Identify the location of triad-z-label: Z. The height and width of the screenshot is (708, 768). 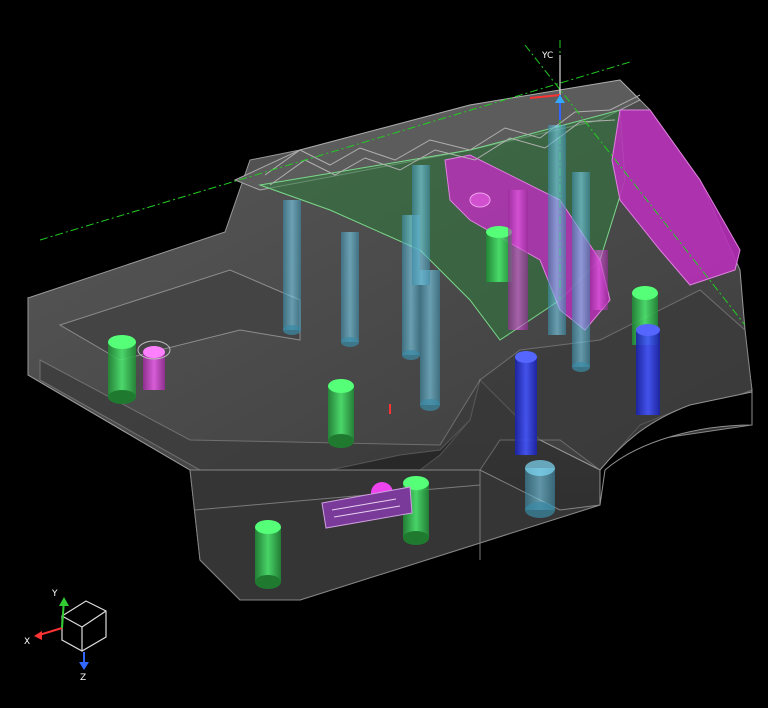
(83, 678).